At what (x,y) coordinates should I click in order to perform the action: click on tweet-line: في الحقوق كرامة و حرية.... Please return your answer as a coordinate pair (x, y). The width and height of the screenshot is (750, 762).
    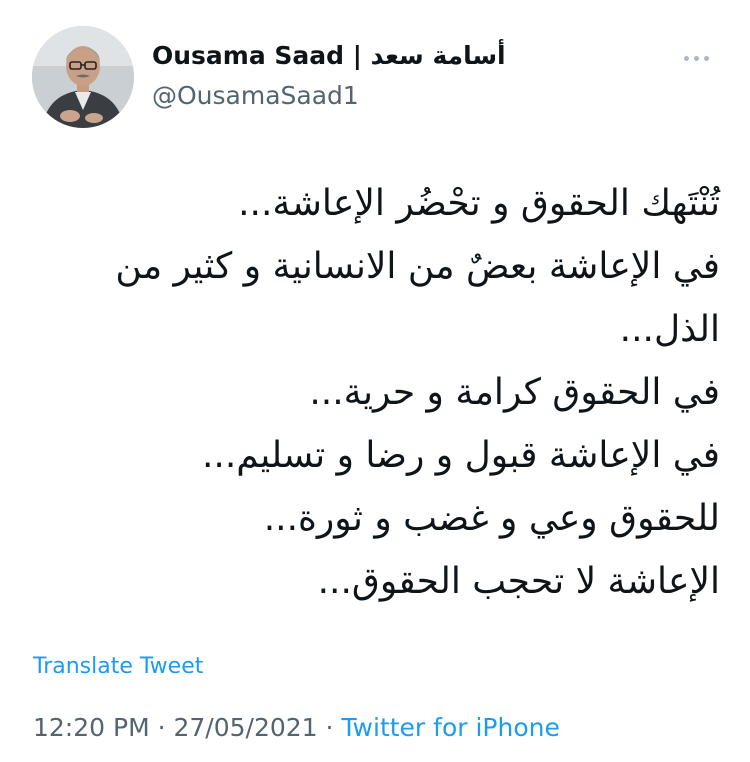
    Looking at the image, I should click on (514, 392).